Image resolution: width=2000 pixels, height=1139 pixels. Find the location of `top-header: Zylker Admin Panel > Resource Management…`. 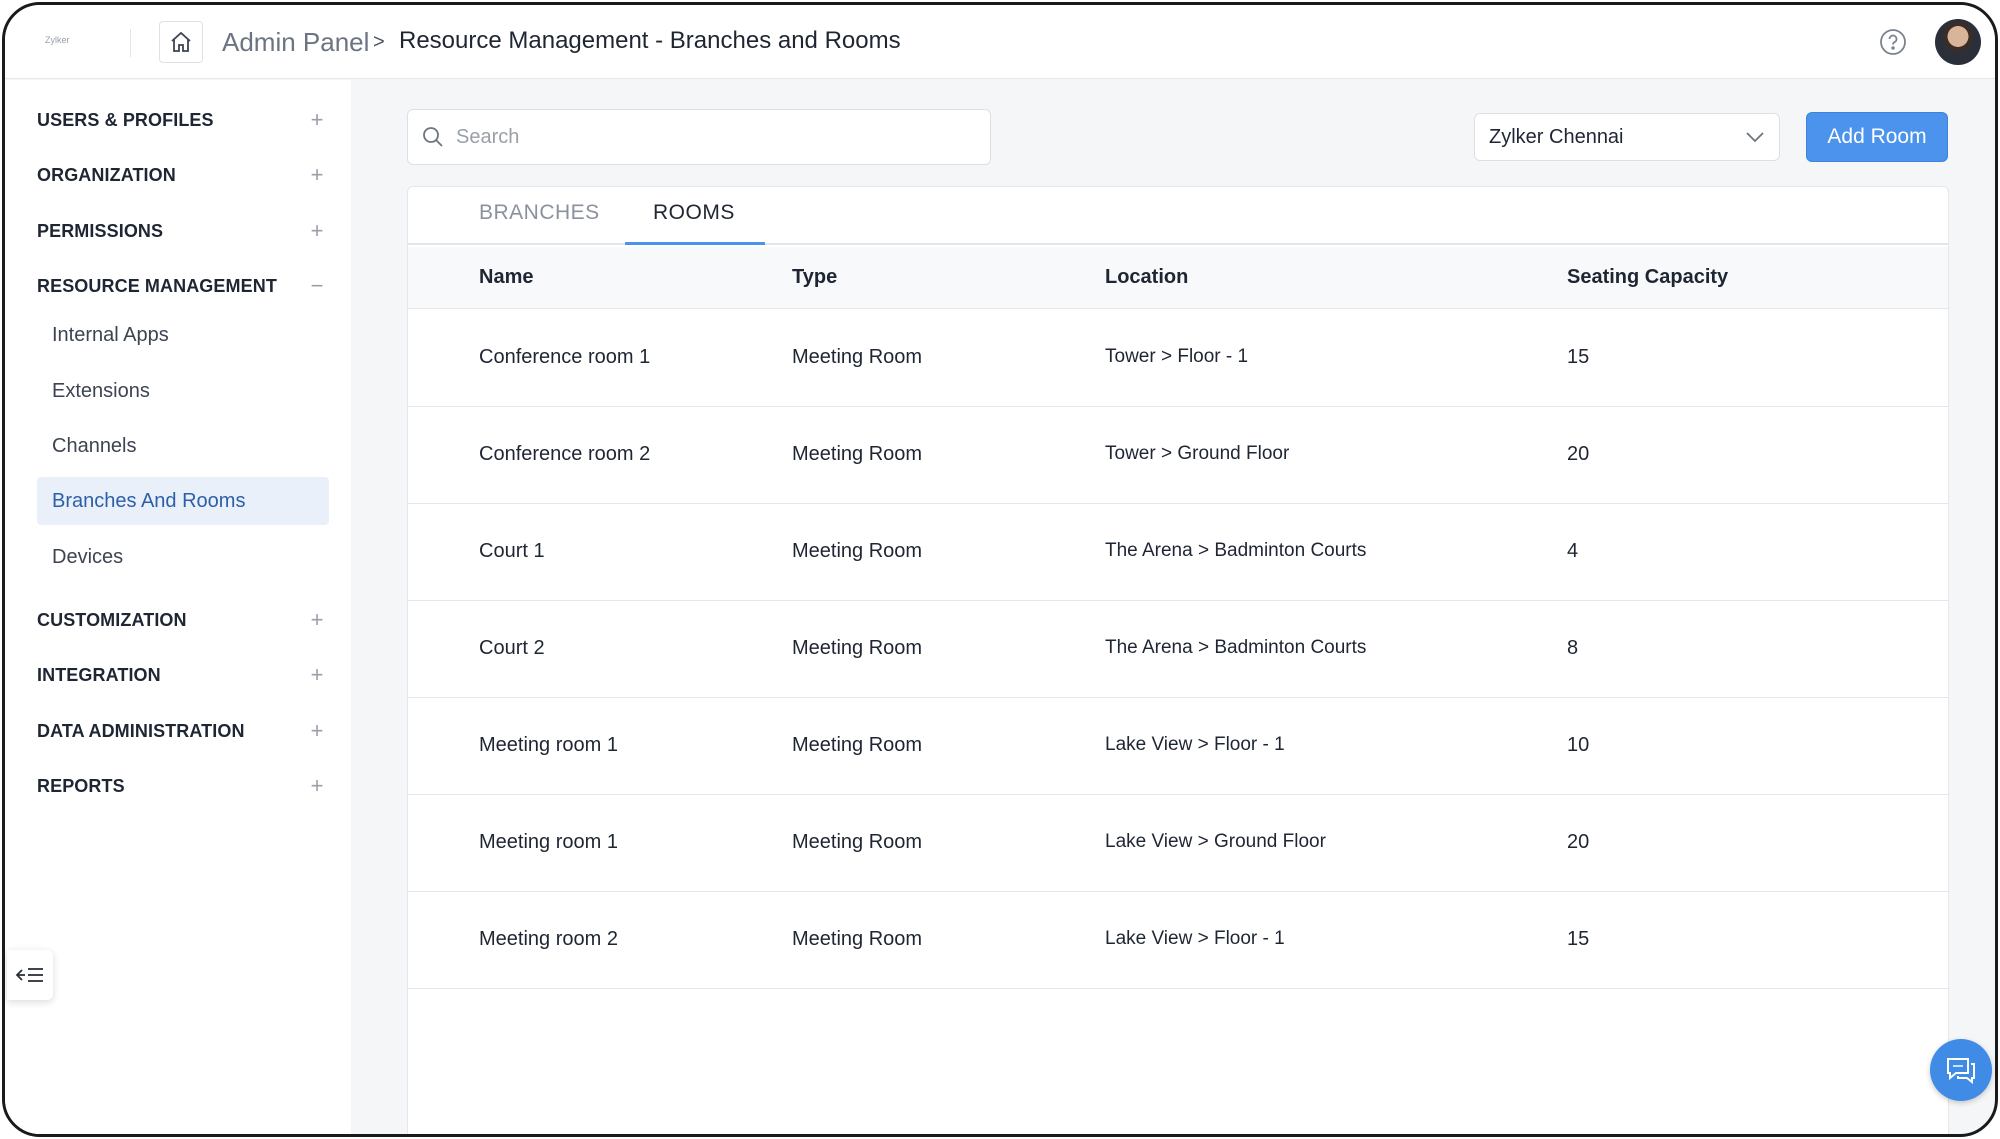

top-header: Zylker Admin Panel > Resource Management… is located at coordinates (1000, 42).